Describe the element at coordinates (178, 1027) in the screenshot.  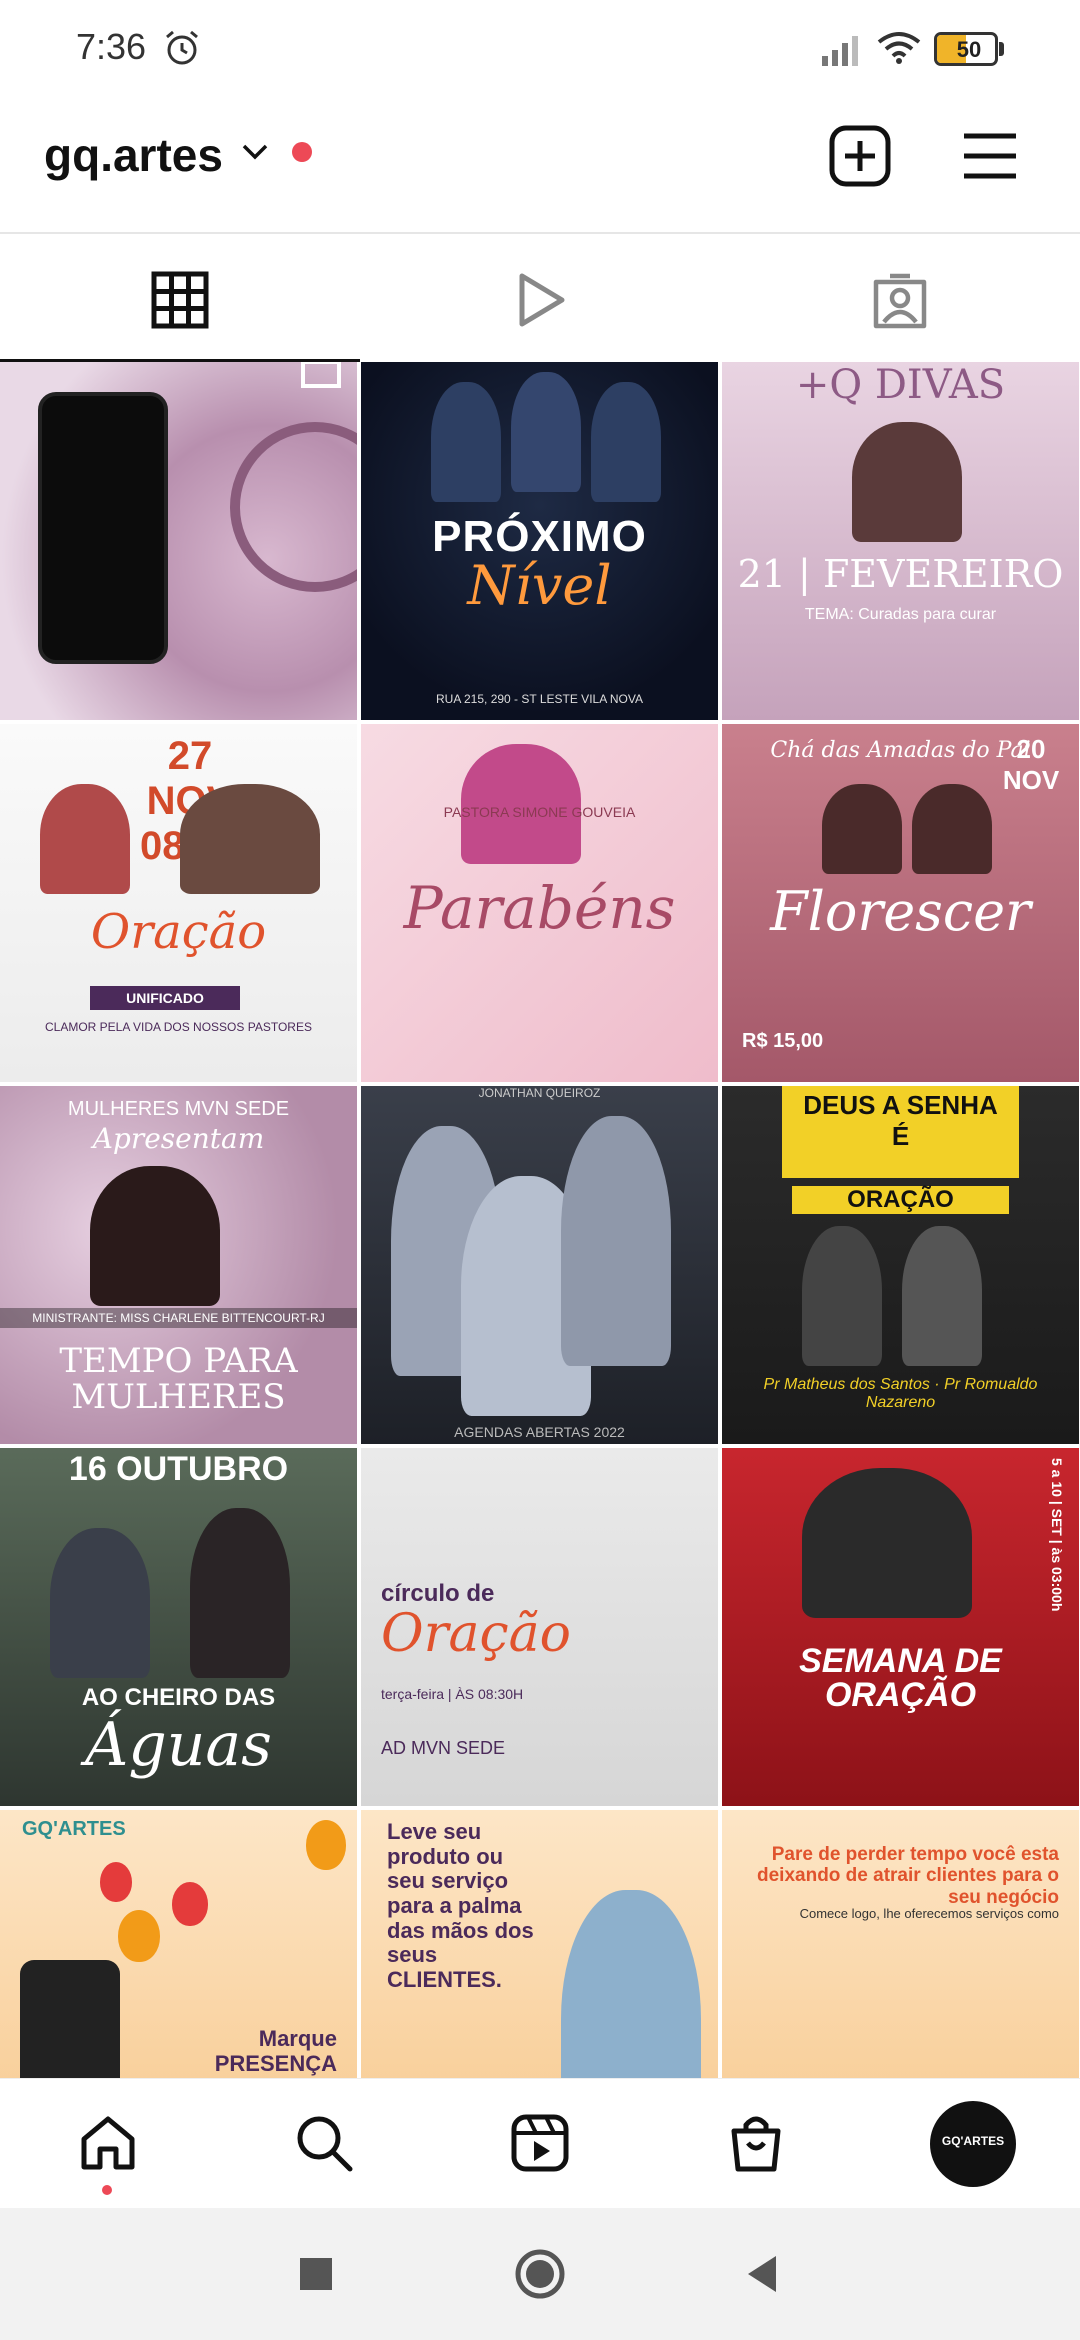
I see `post-line: CLAMOR PELA VIDA DOS NOSSOS PASTORES` at that location.